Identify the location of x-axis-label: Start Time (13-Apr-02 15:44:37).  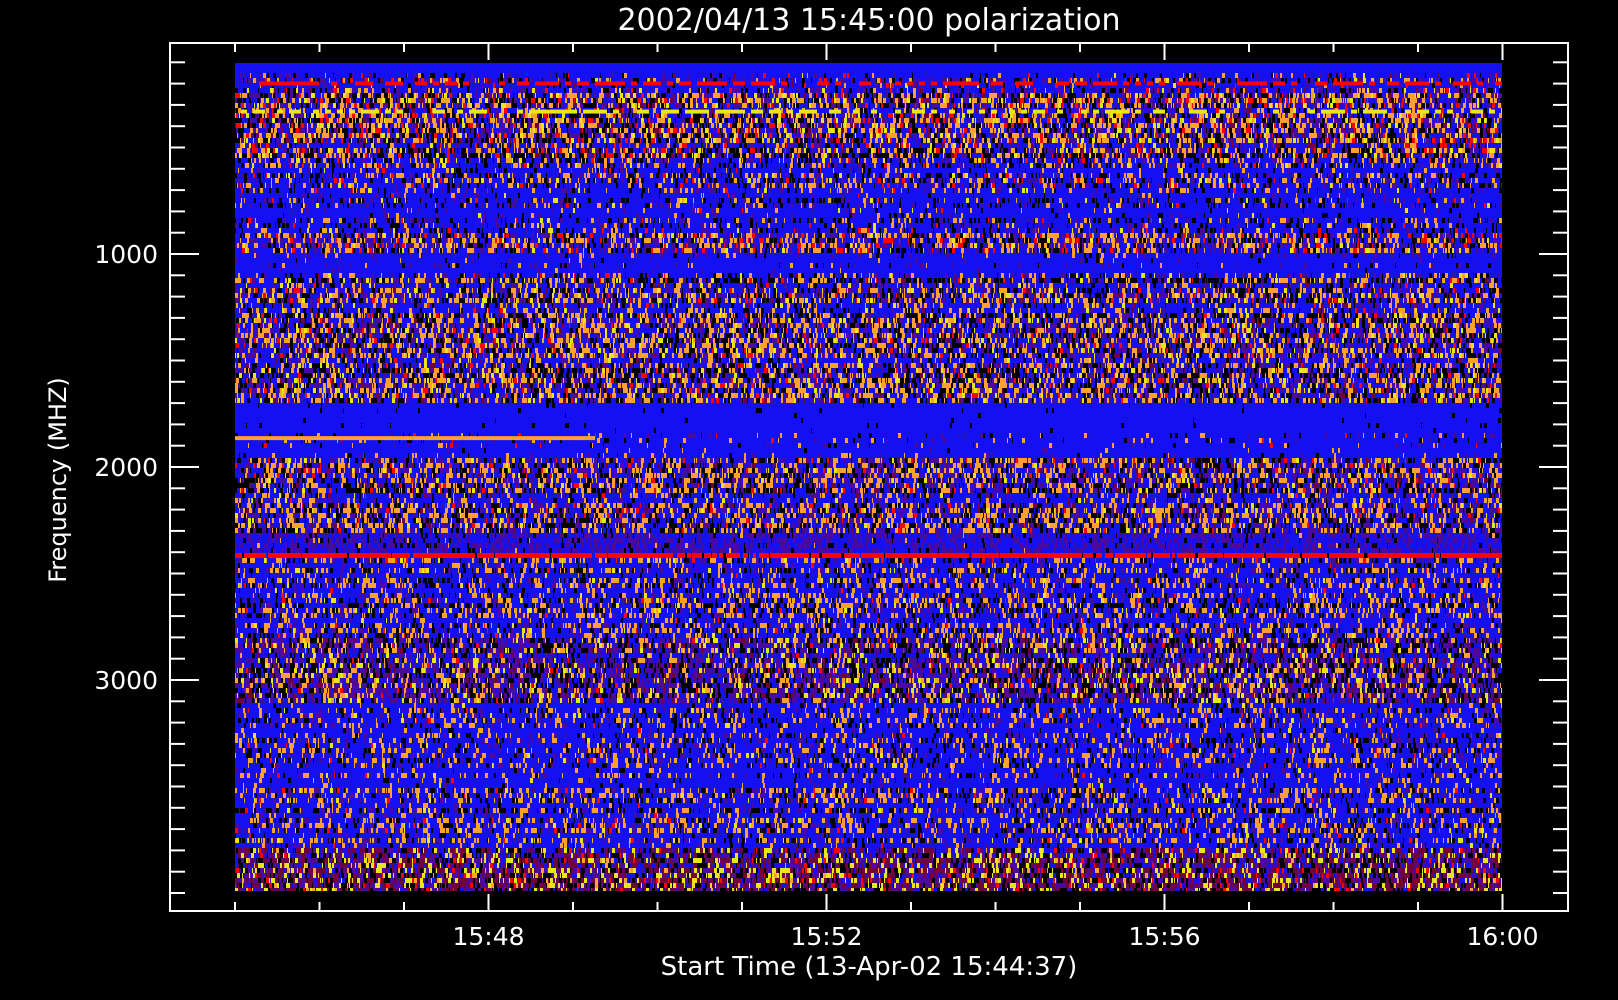
(869, 967).